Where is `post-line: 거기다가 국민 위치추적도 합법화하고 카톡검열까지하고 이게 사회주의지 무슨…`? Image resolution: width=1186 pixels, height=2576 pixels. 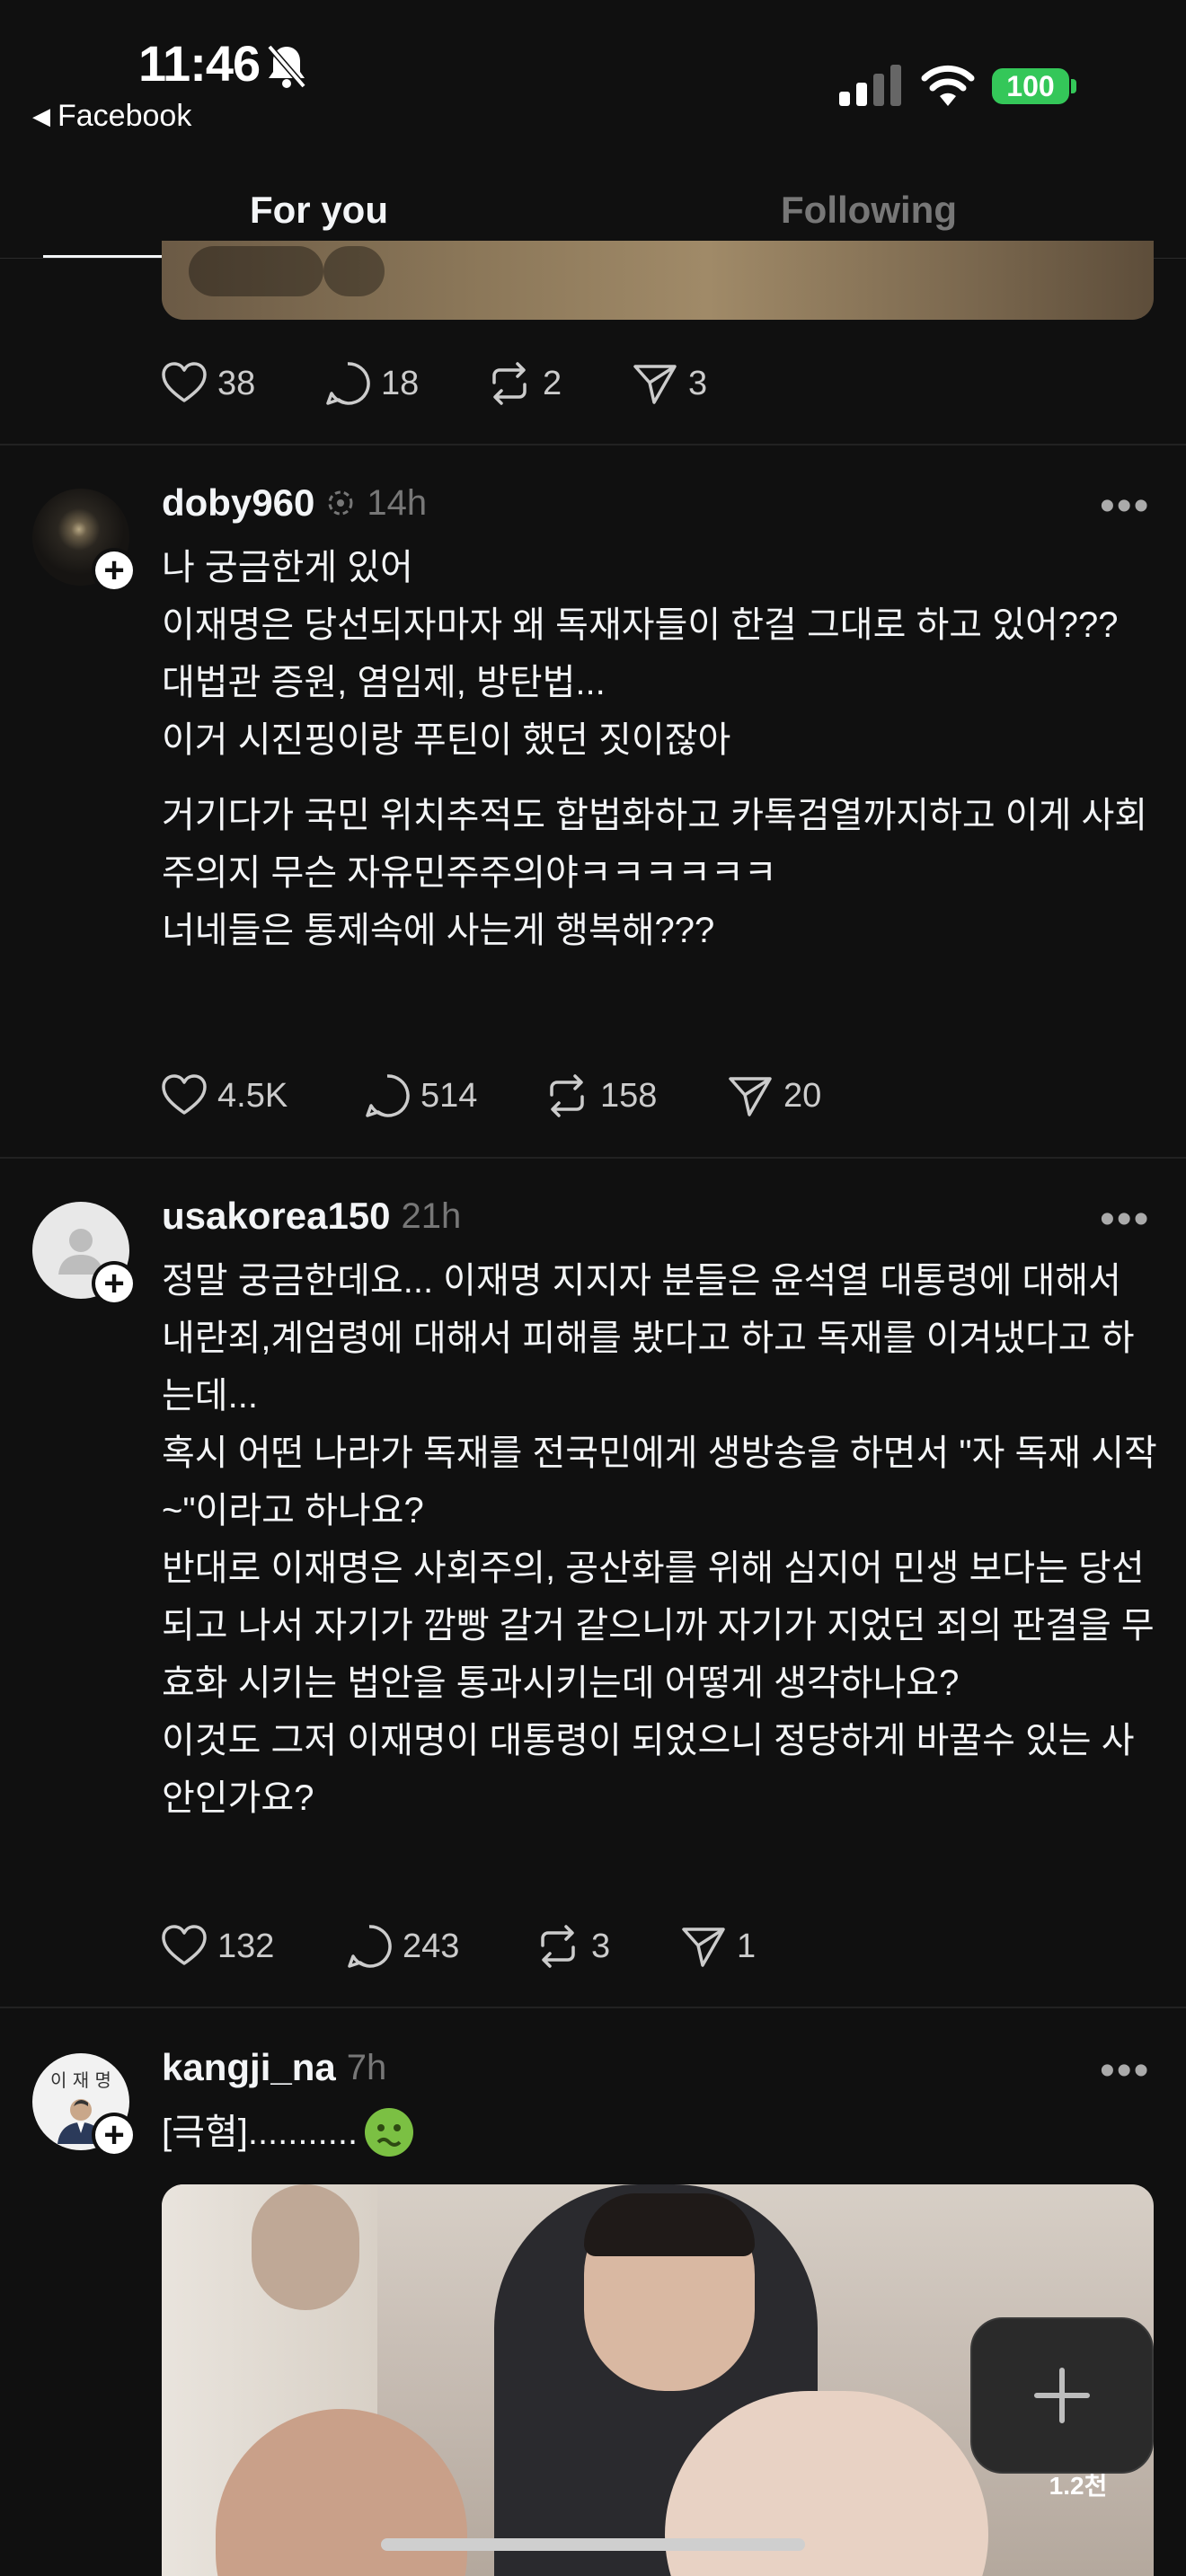 post-line: 거기다가 국민 위치추적도 합법화하고 카톡검열까지하고 이게 사회주의지 무슨… is located at coordinates (655, 844).